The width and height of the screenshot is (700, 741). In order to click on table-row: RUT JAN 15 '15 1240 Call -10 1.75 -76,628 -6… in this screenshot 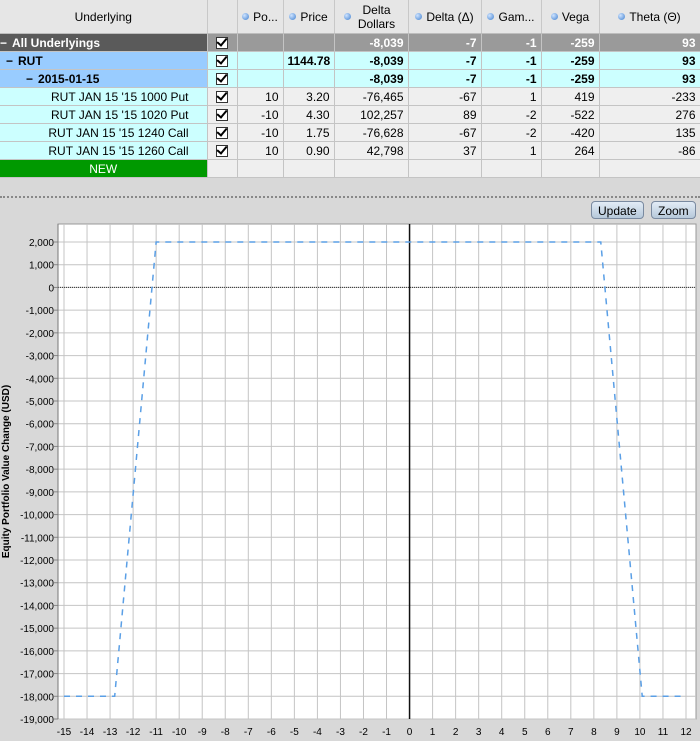, I will do `click(350, 132)`.